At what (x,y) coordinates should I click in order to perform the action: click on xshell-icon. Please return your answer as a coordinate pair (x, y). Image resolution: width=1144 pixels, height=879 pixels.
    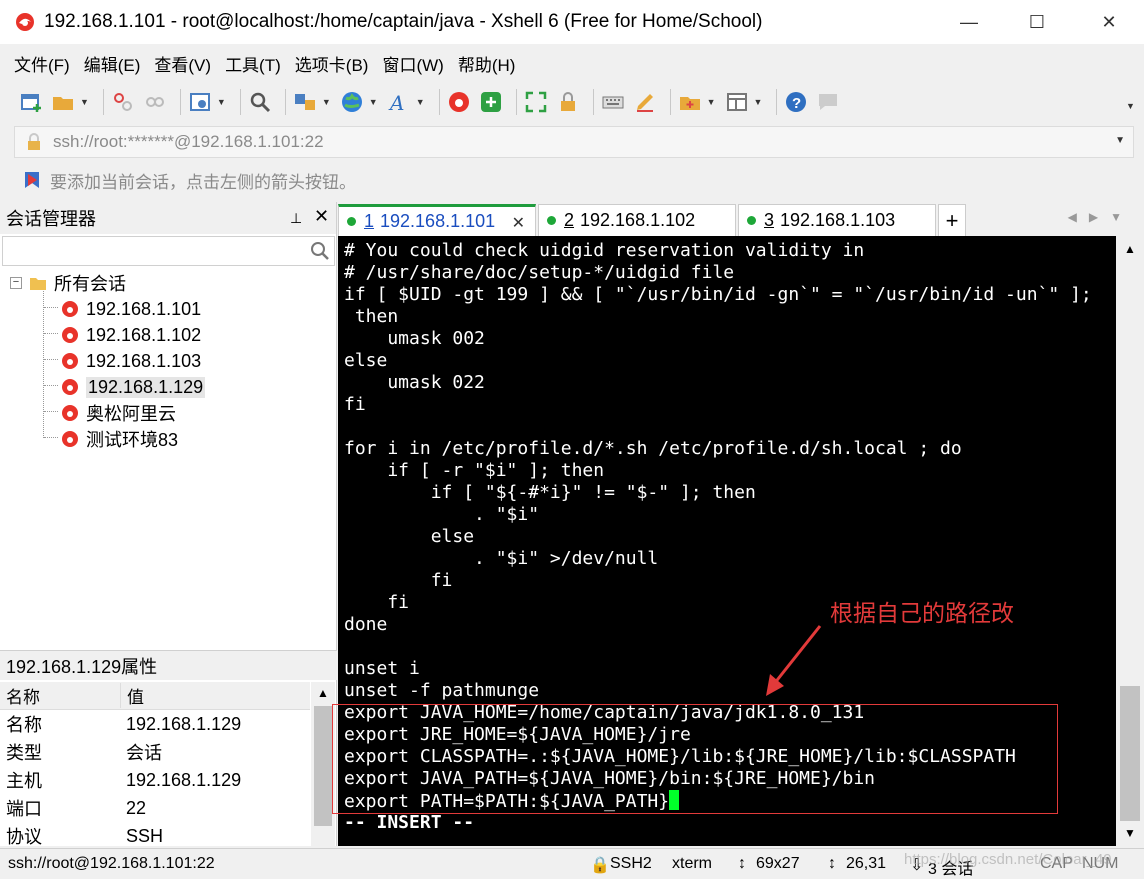
    Looking at the image, I should click on (459, 102).